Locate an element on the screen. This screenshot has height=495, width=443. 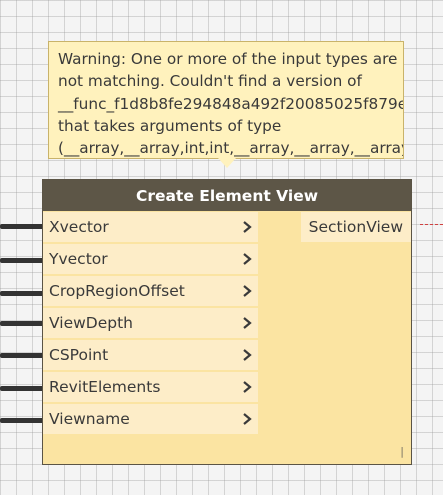
input-wire-cspoint is located at coordinates (22, 355).